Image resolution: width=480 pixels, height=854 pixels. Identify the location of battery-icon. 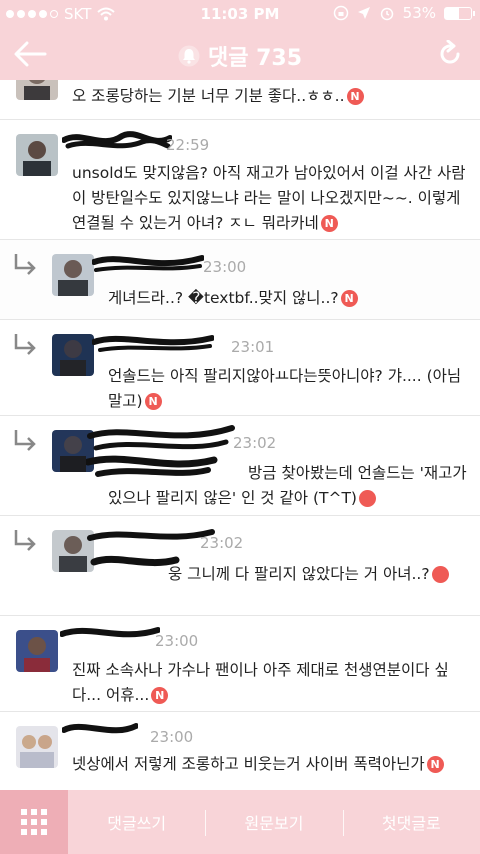
(459, 13).